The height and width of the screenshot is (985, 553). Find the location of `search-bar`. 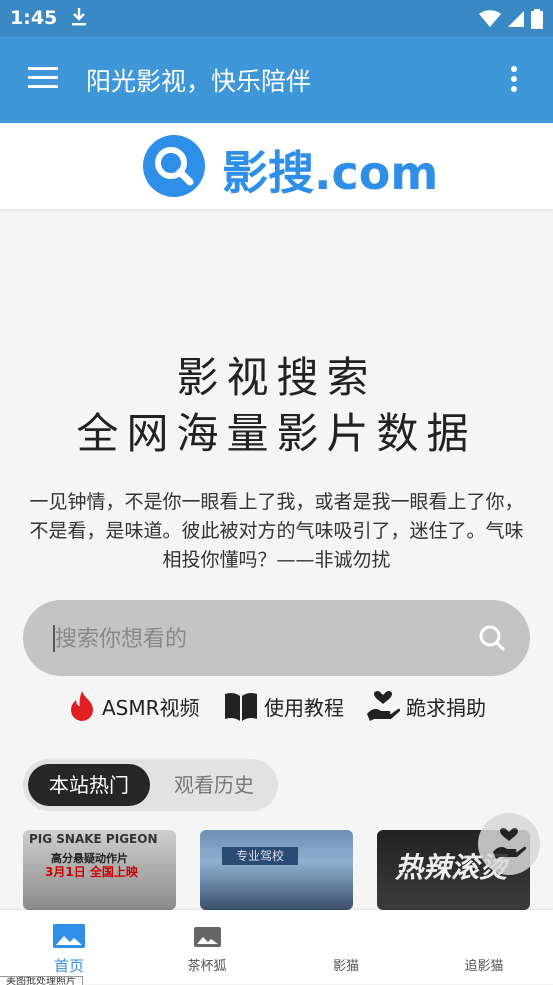

search-bar is located at coordinates (276, 638).